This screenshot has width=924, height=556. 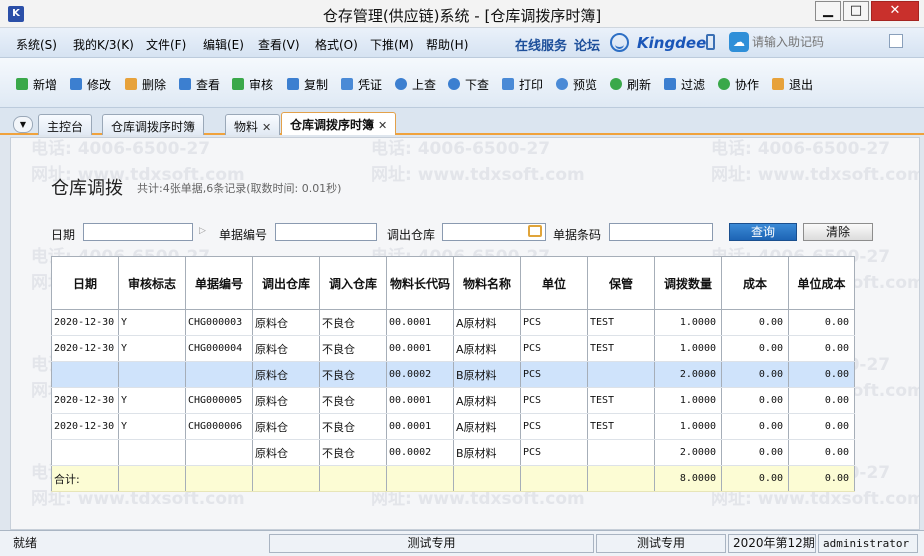 I want to click on column-header: 物料长代码, so click(x=420, y=283).